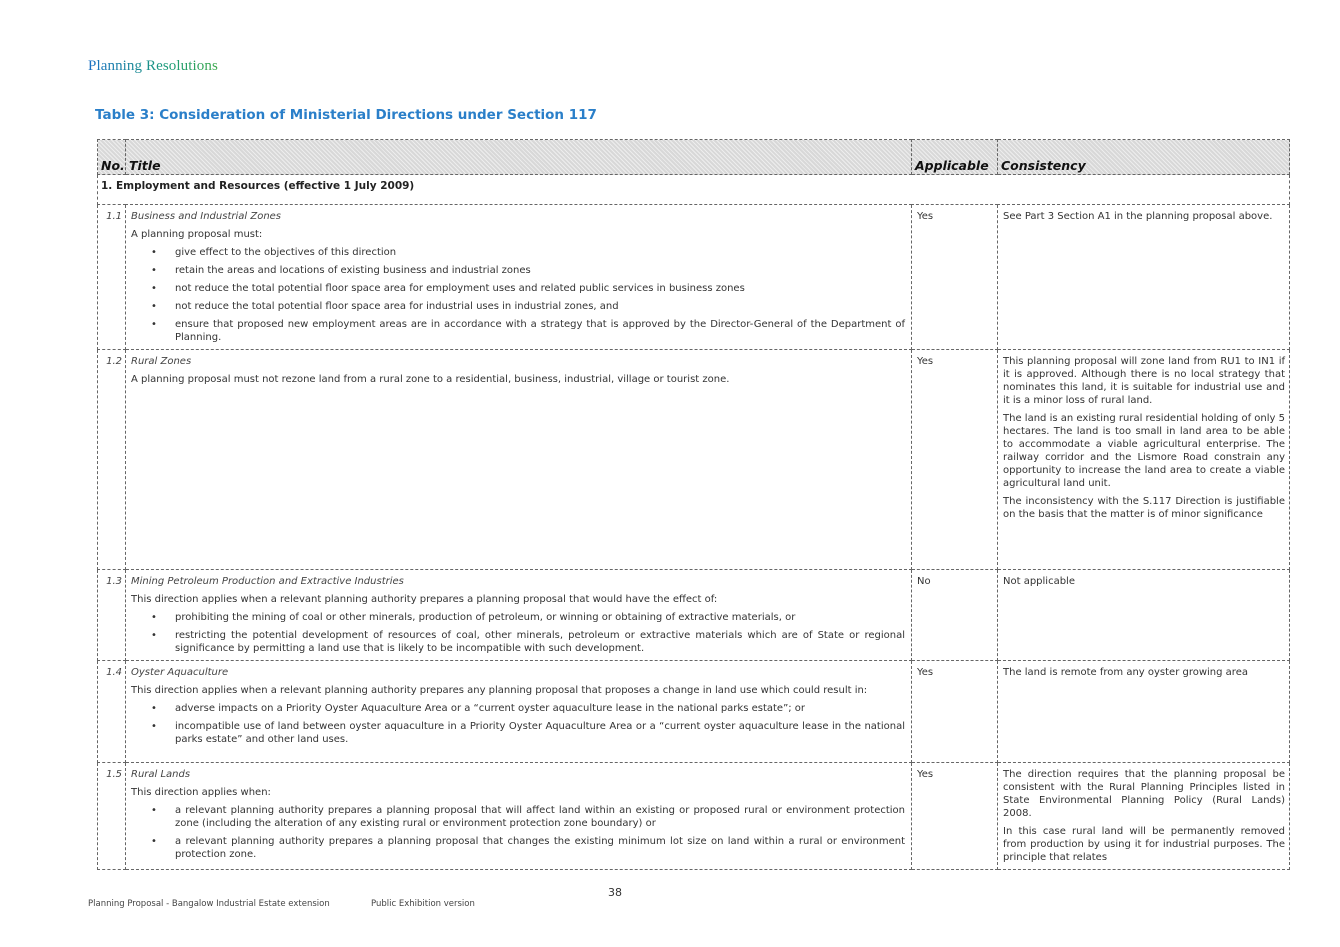  Describe the element at coordinates (161, 774) in the screenshot. I see `direction-title: Rural Lands` at that location.